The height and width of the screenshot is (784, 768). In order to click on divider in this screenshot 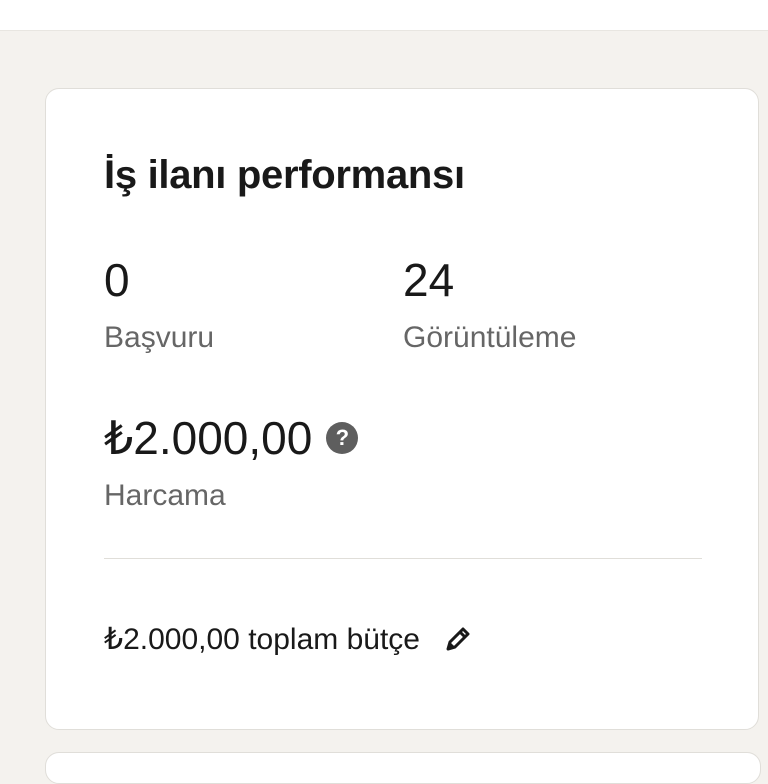, I will do `click(403, 558)`.